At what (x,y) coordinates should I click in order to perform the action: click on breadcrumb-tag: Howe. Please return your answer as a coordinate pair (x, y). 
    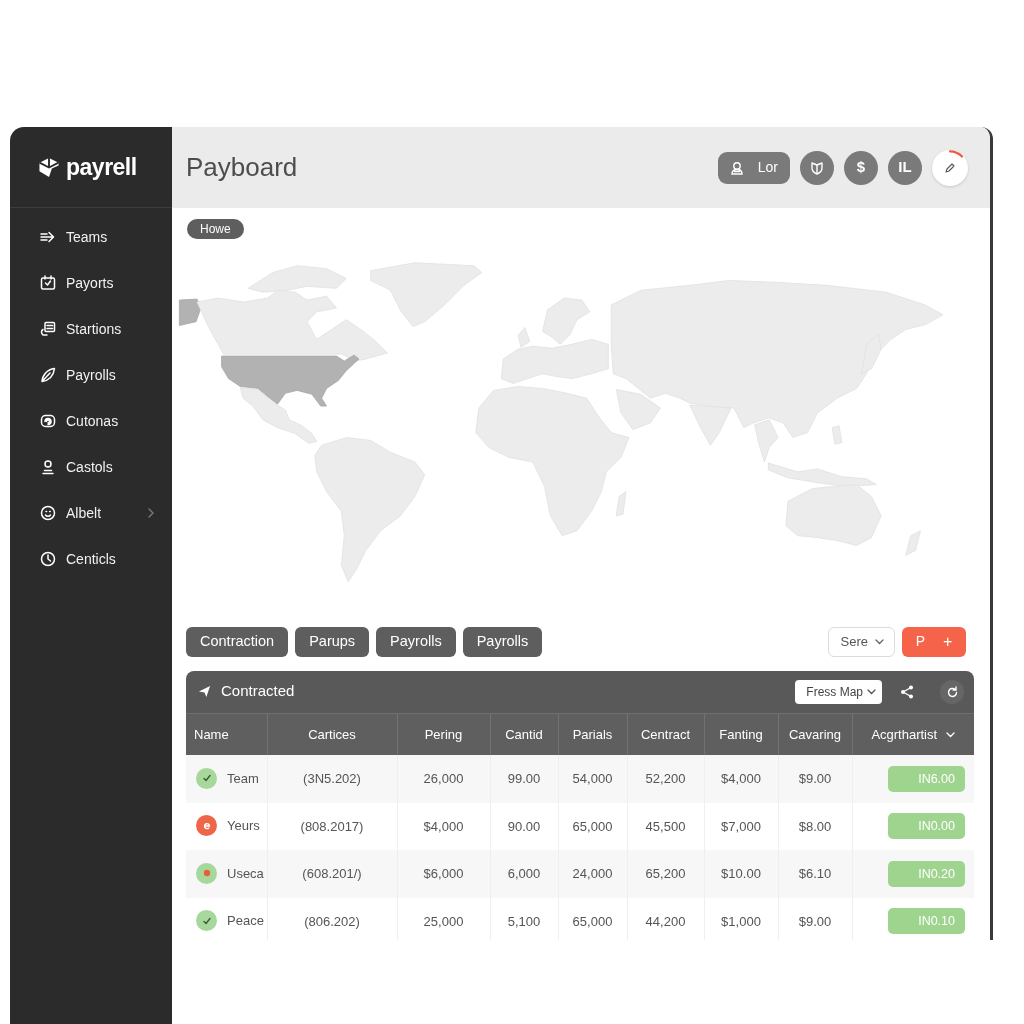
    Looking at the image, I should click on (215, 229).